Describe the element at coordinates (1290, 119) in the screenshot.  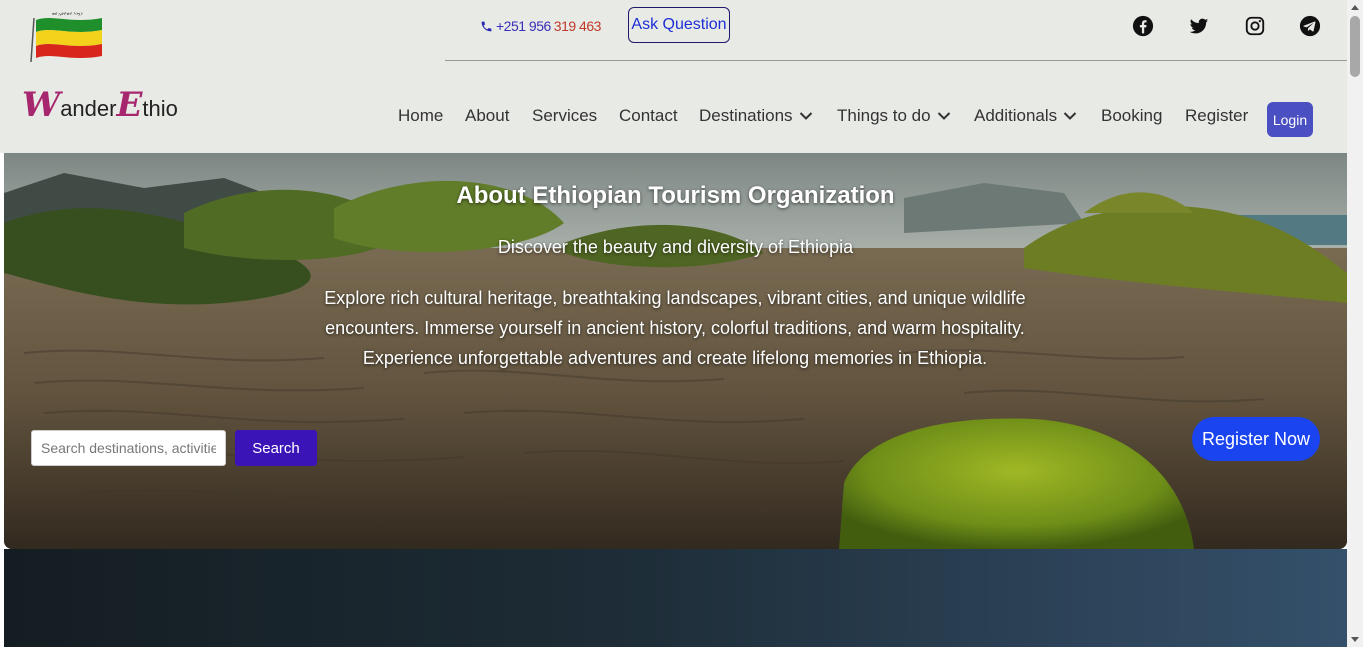
I see `login-button: Login` at that location.